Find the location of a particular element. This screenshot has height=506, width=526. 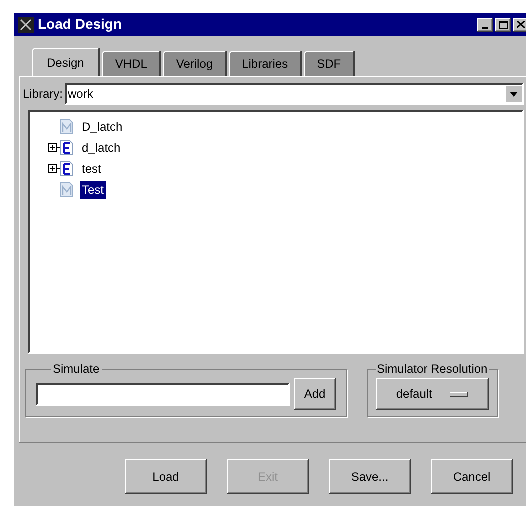

tree-item: D_latch is located at coordinates (102, 127).